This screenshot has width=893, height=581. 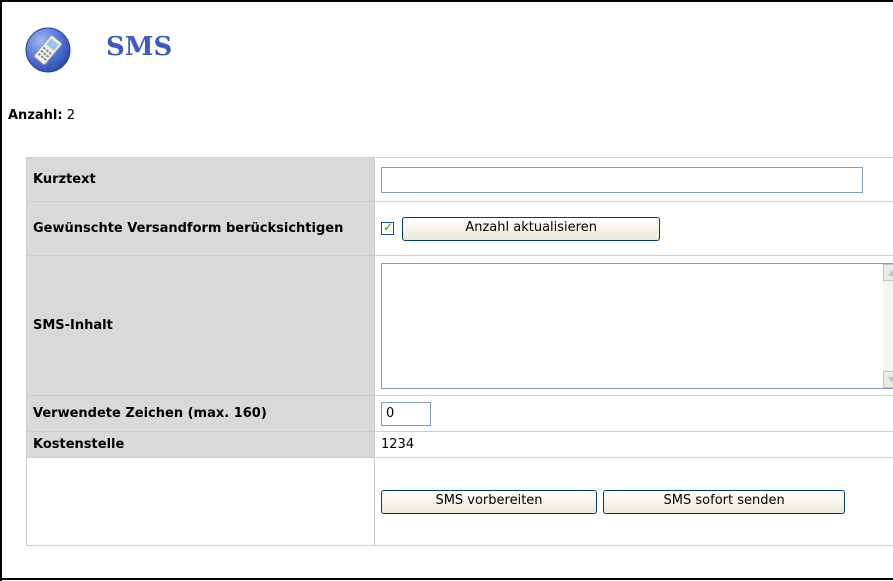 I want to click on kostenstelle-value: 1234, so click(x=633, y=444).